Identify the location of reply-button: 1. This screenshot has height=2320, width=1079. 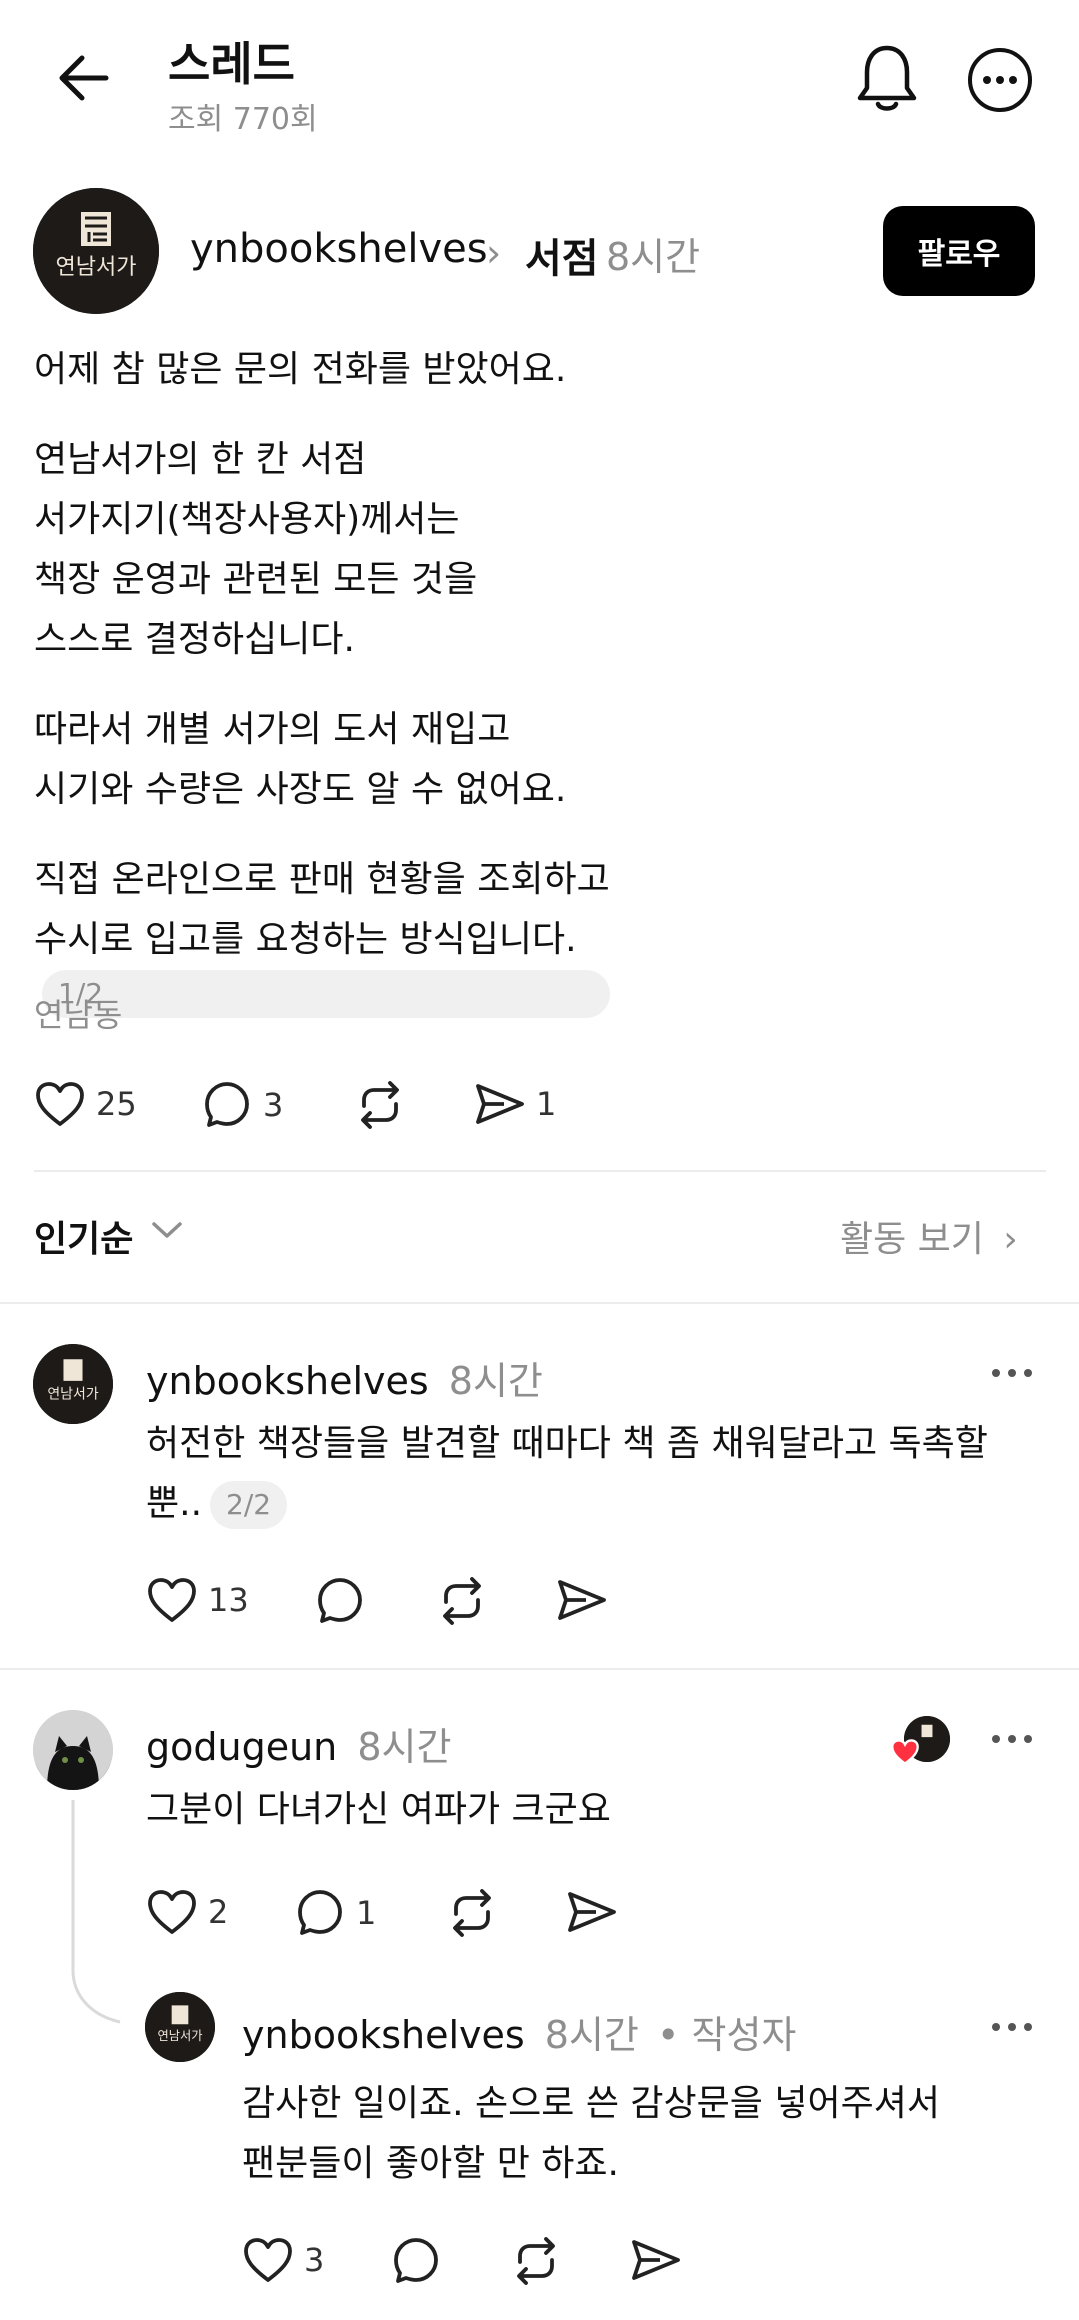
(336, 1913).